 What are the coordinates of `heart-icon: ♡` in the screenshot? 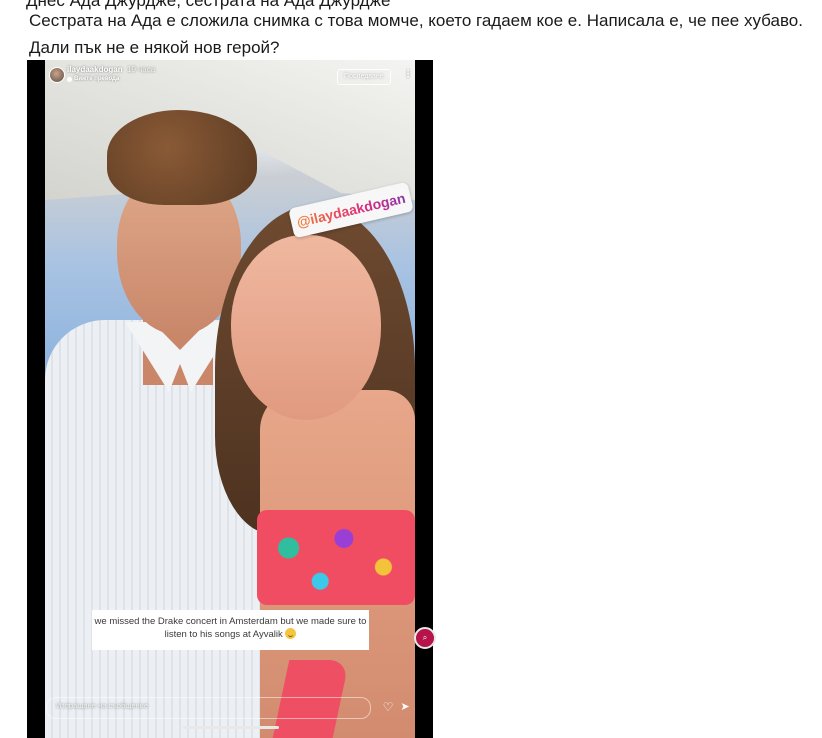 It's located at (388, 707).